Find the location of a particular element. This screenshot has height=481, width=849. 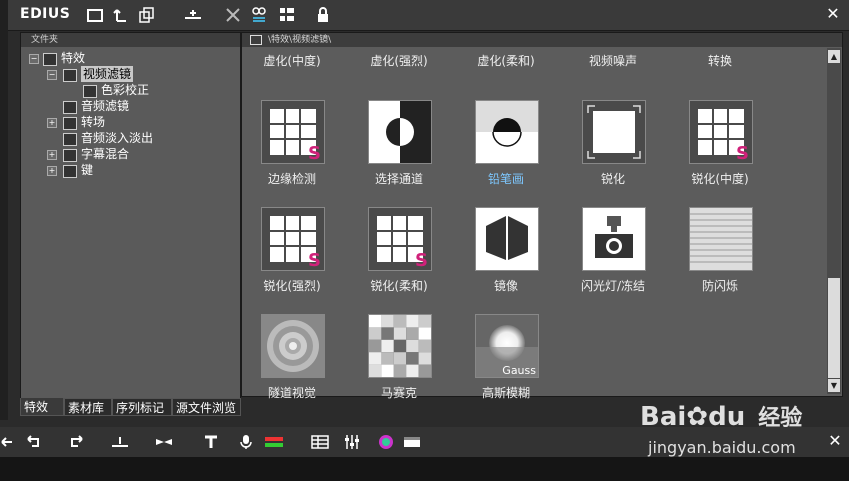

effect-item-sharpen-strong: S 锐化(强烈) is located at coordinates (292, 252).